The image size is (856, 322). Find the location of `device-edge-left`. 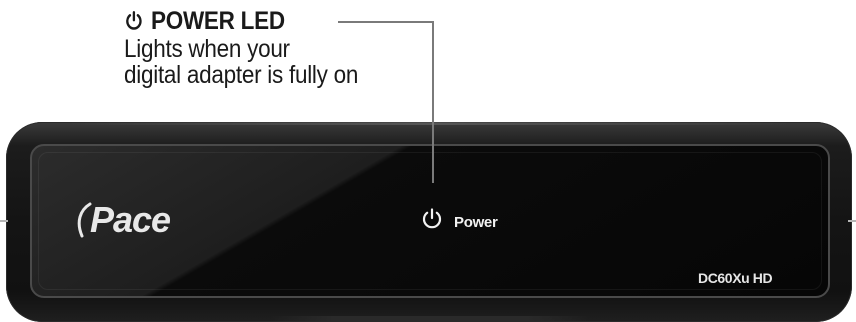

device-edge-left is located at coordinates (4, 221).